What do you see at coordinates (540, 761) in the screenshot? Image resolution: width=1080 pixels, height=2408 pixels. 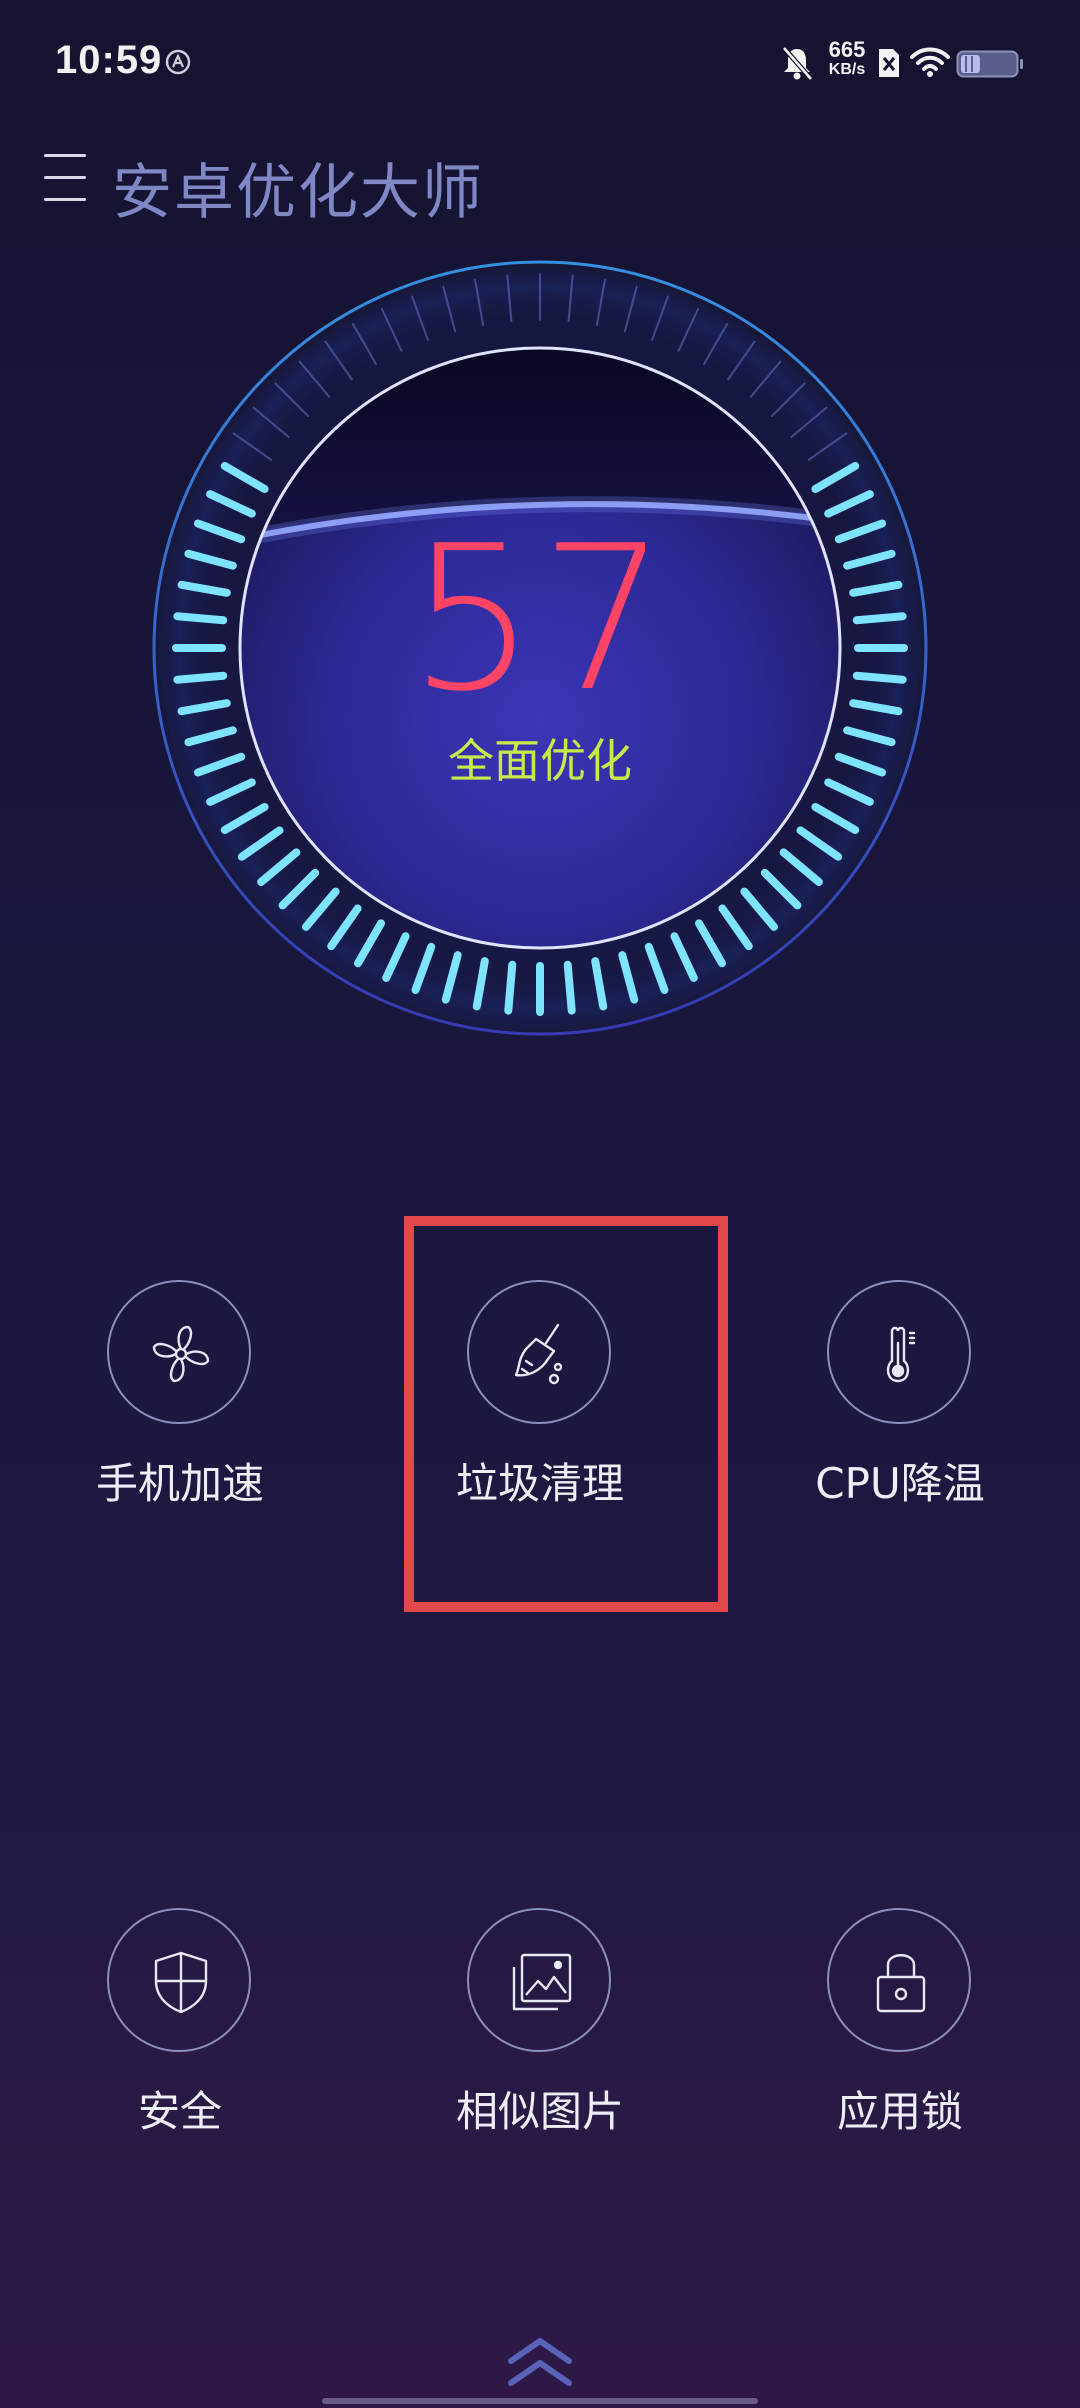 I see `full-optimize-button: 全面优化` at bounding box center [540, 761].